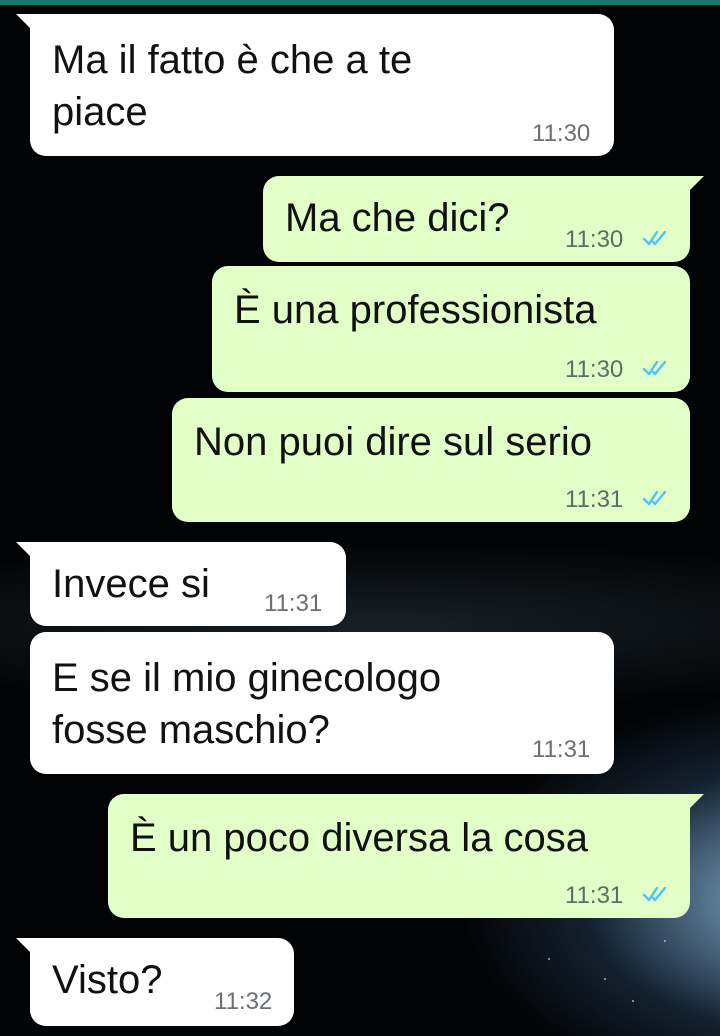 This screenshot has width=720, height=1036. Describe the element at coordinates (243, 1001) in the screenshot. I see `message-timestamp: 11:32` at that location.